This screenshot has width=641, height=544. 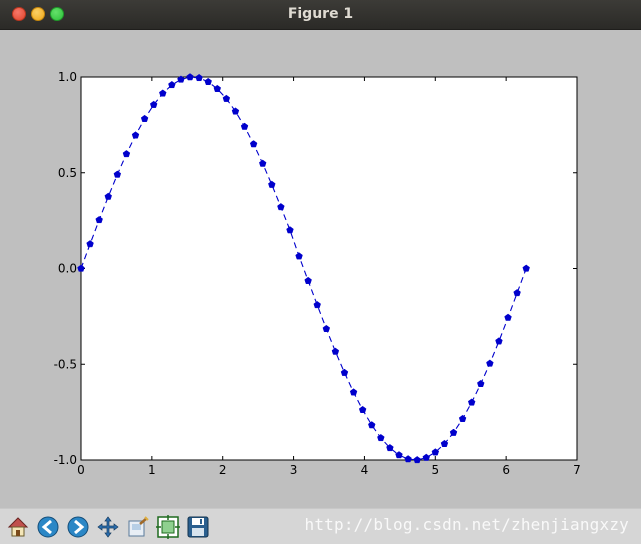 What do you see at coordinates (152, 470) in the screenshot?
I see `x-tick-label: 1` at bounding box center [152, 470].